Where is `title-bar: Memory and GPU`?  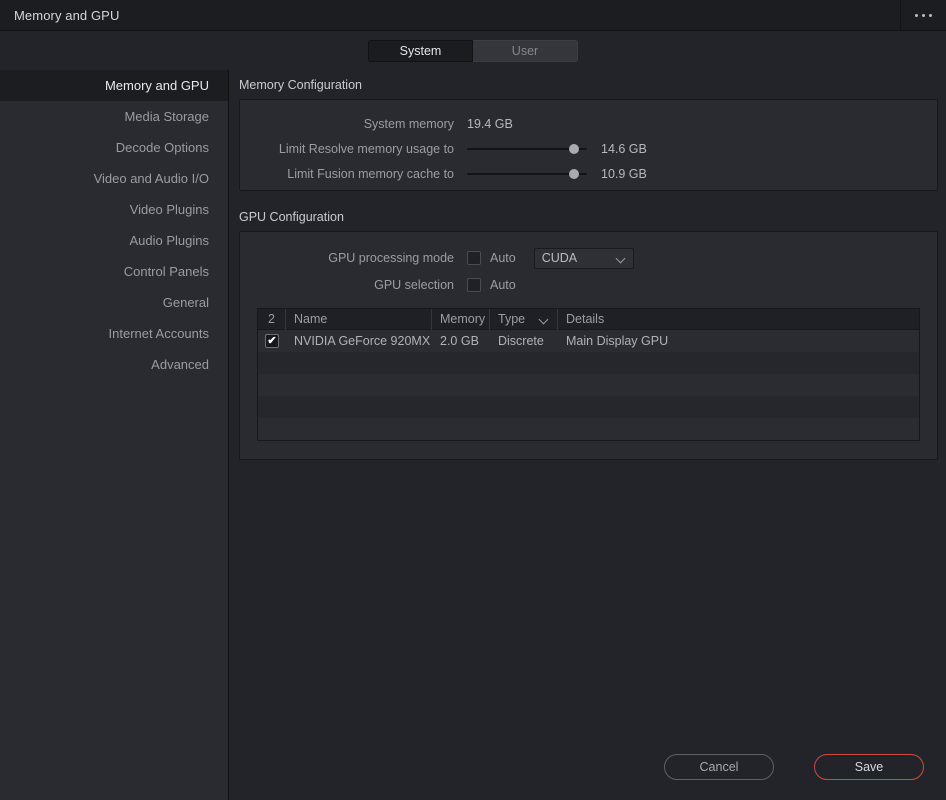
title-bar: Memory and GPU is located at coordinates (473, 15).